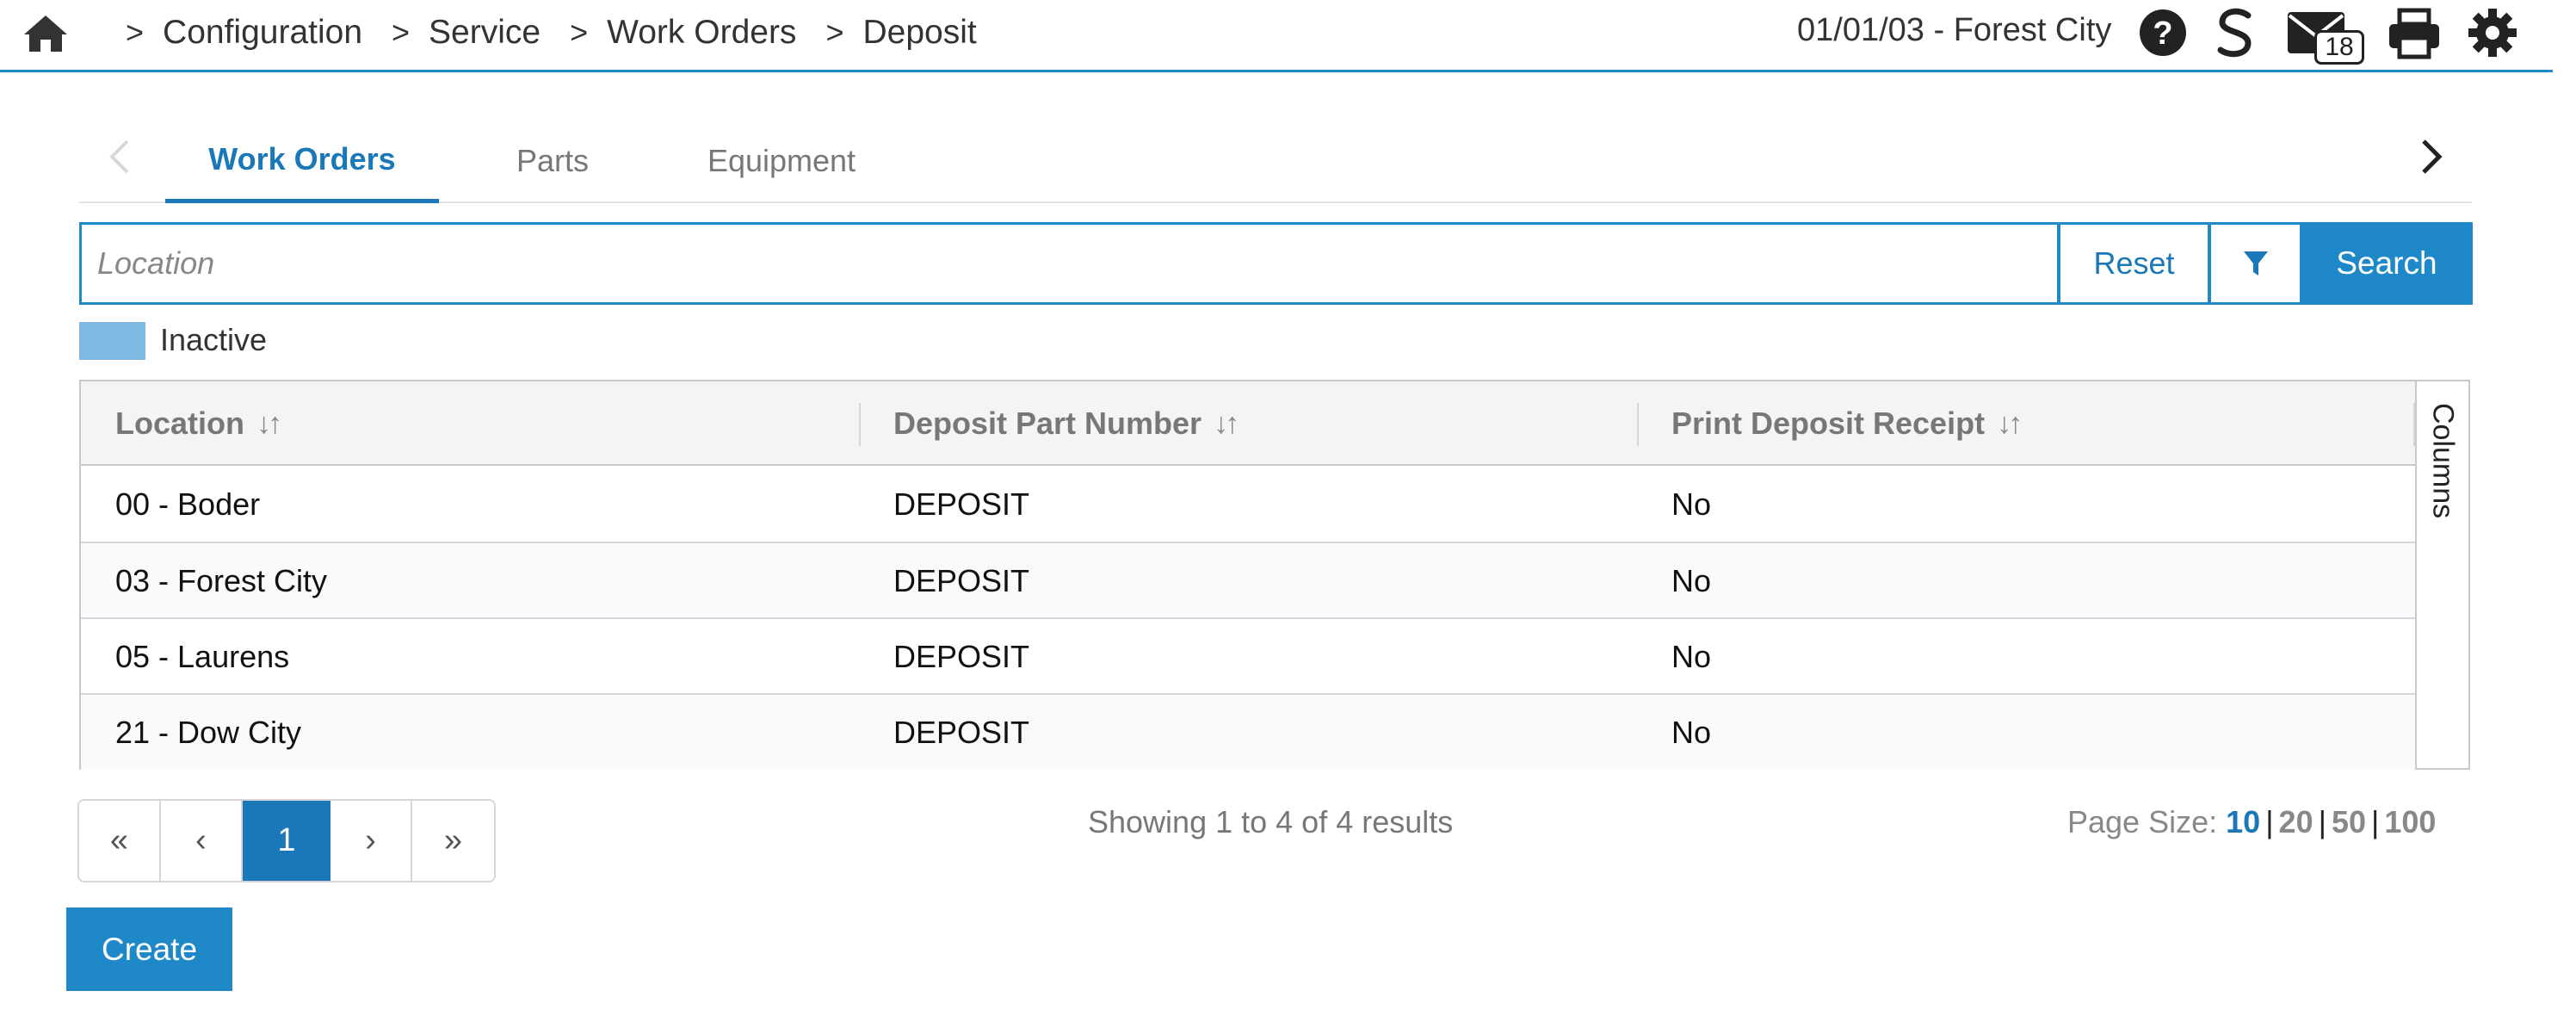  Describe the element at coordinates (1275, 161) in the screenshot. I see `tab-bar: Work Orders Parts Equipment` at that location.